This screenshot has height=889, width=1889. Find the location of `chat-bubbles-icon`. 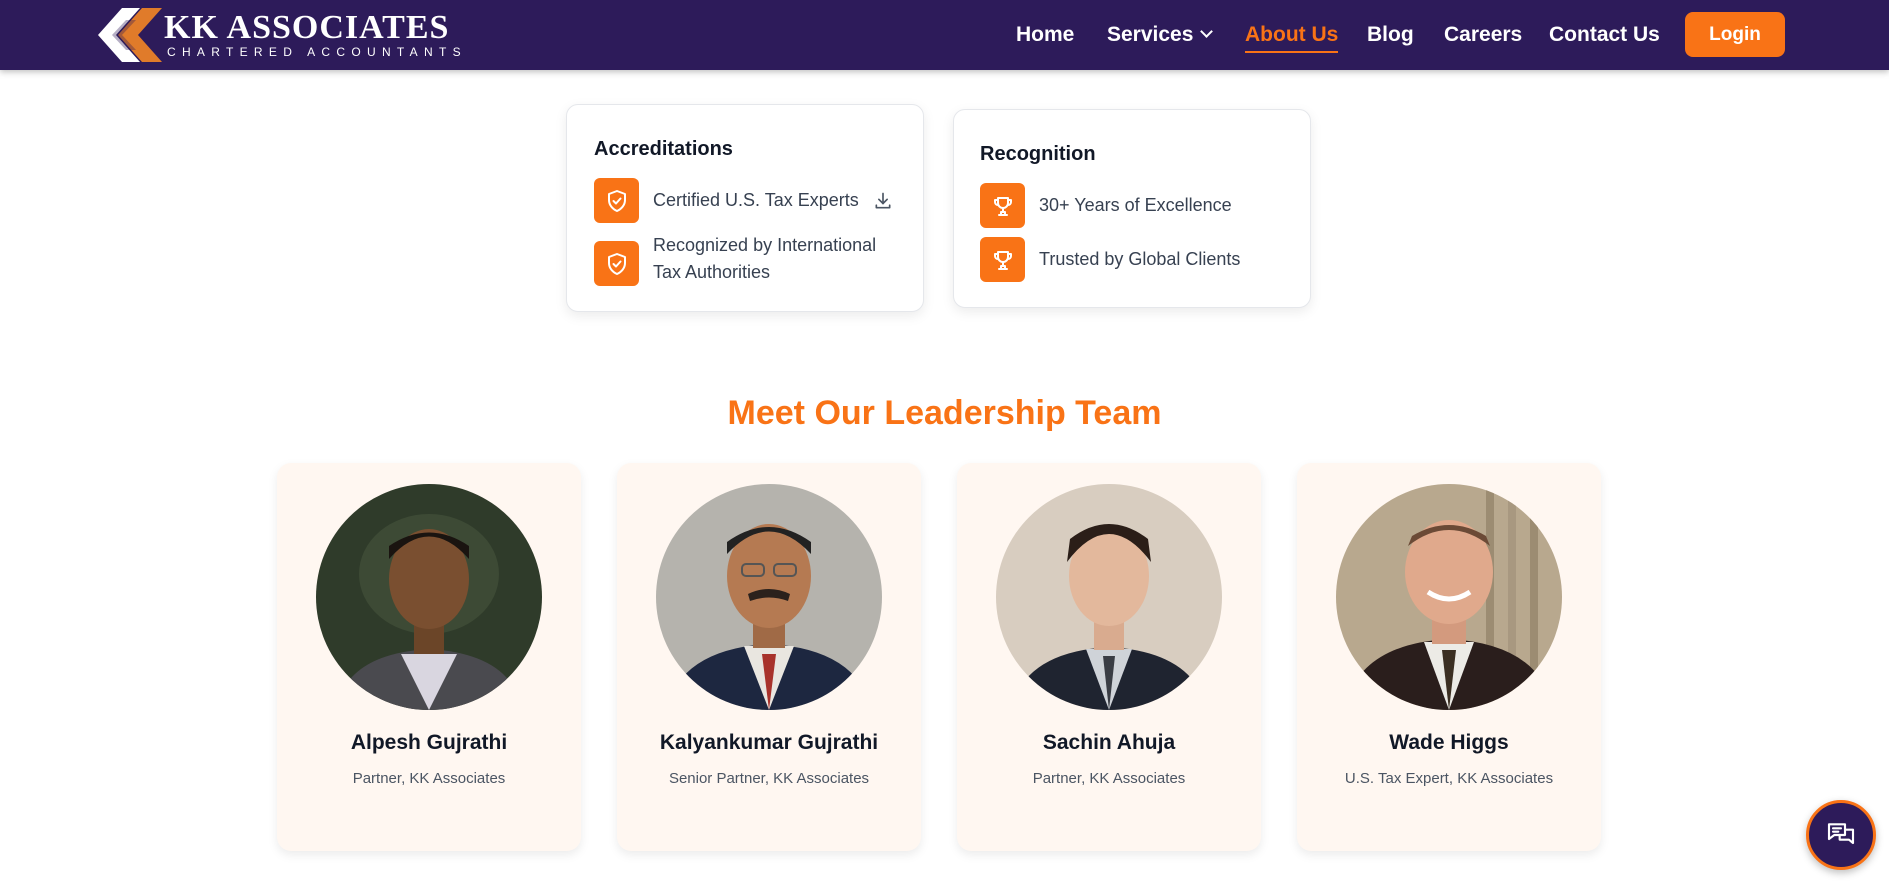

chat-bubbles-icon is located at coordinates (1841, 834).